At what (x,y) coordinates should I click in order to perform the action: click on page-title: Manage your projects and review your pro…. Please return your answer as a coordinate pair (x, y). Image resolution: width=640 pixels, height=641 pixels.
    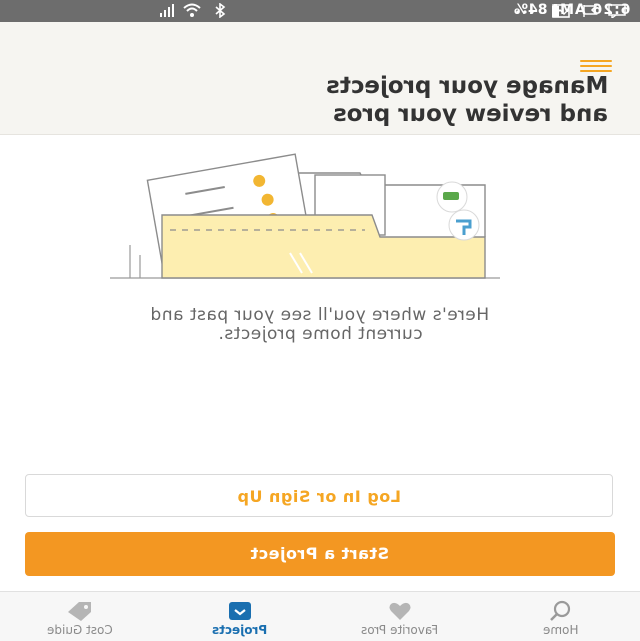
    Looking at the image, I should click on (467, 100).